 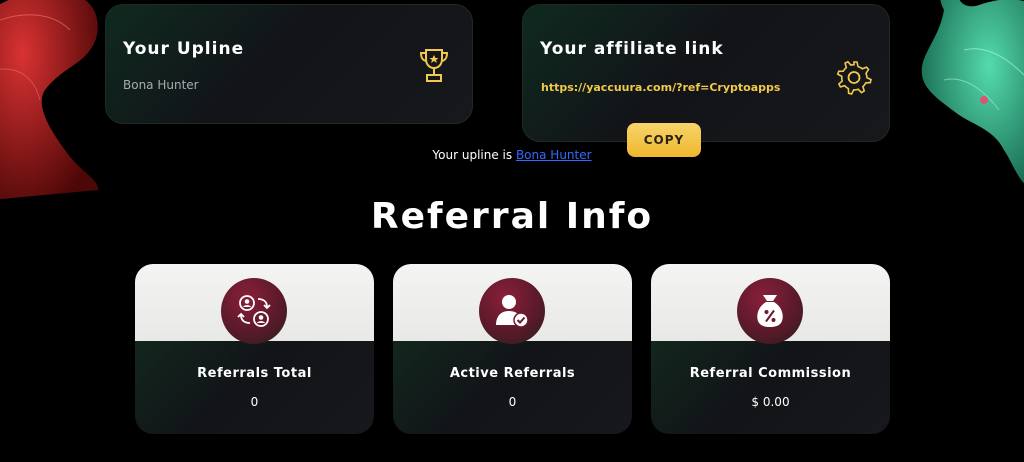 I want to click on referral-swap-icon, so click(x=254, y=311).